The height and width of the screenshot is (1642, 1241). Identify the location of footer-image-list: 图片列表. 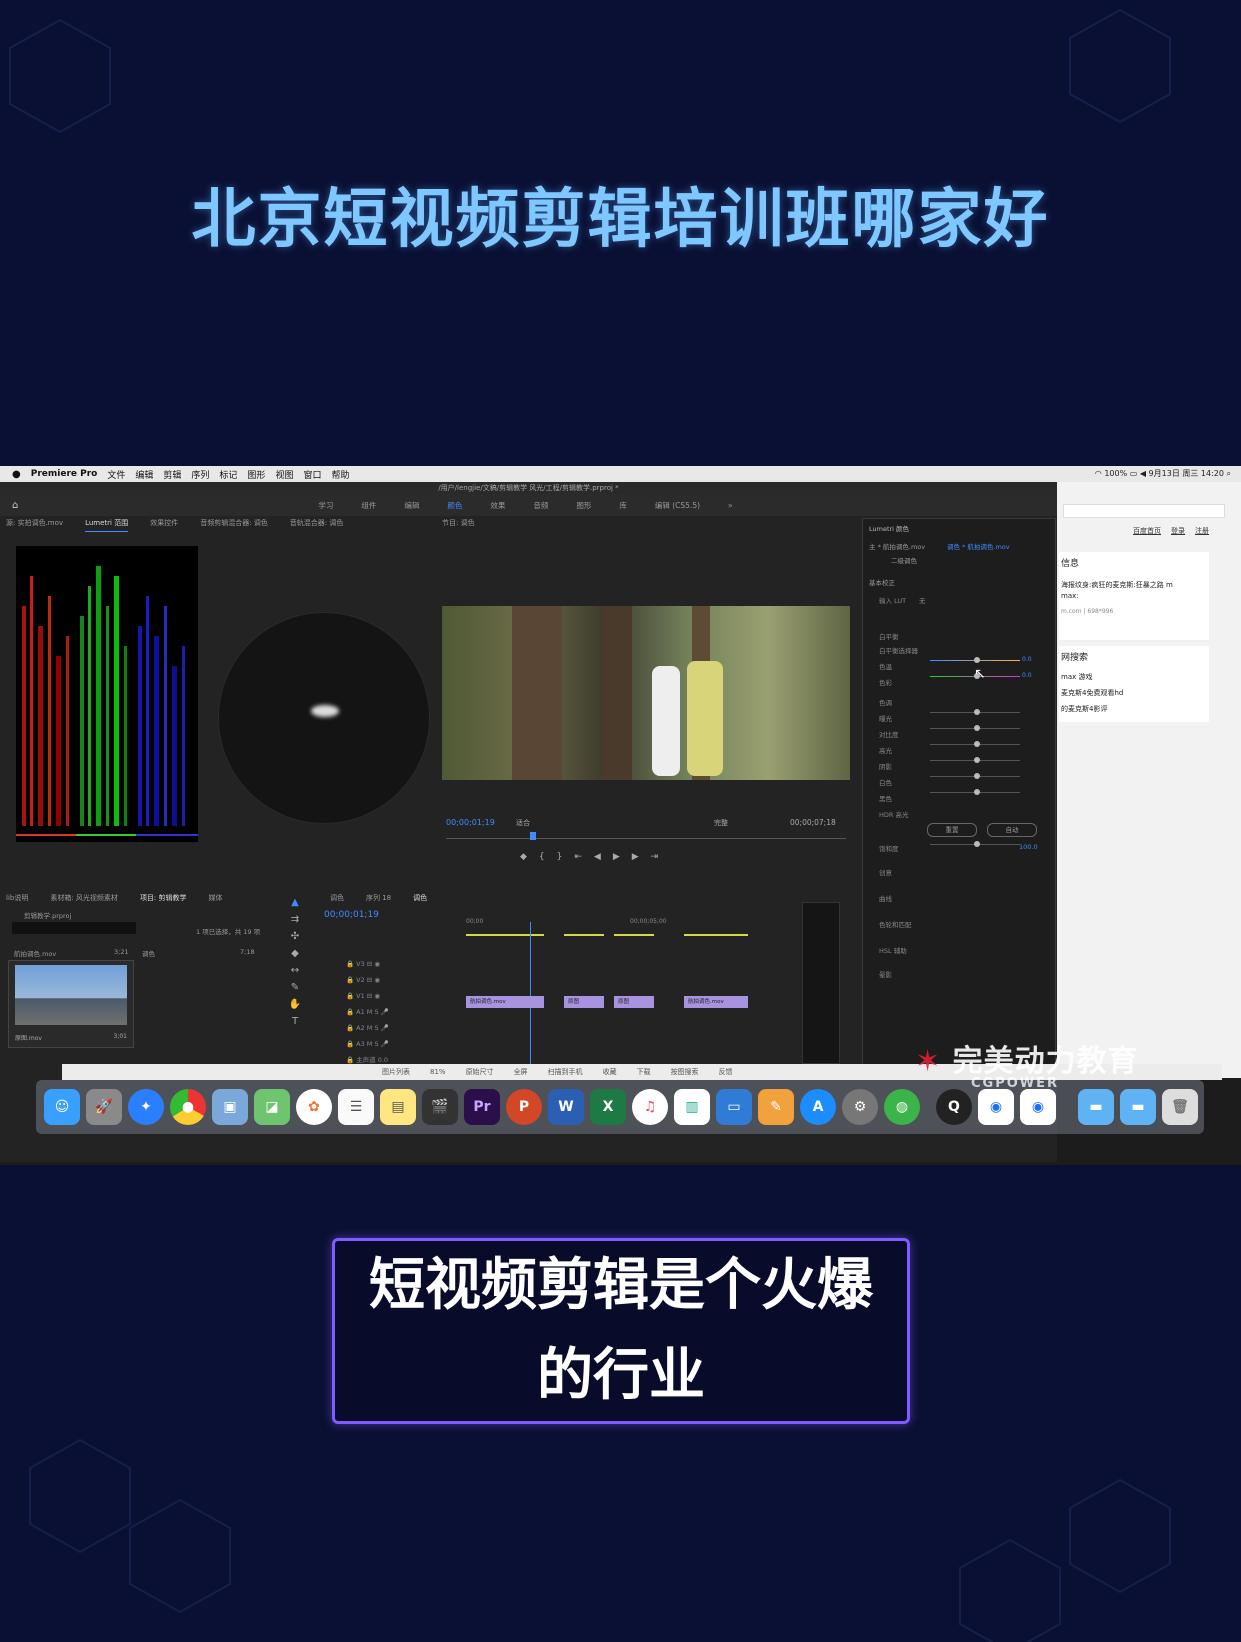
(396, 1072).